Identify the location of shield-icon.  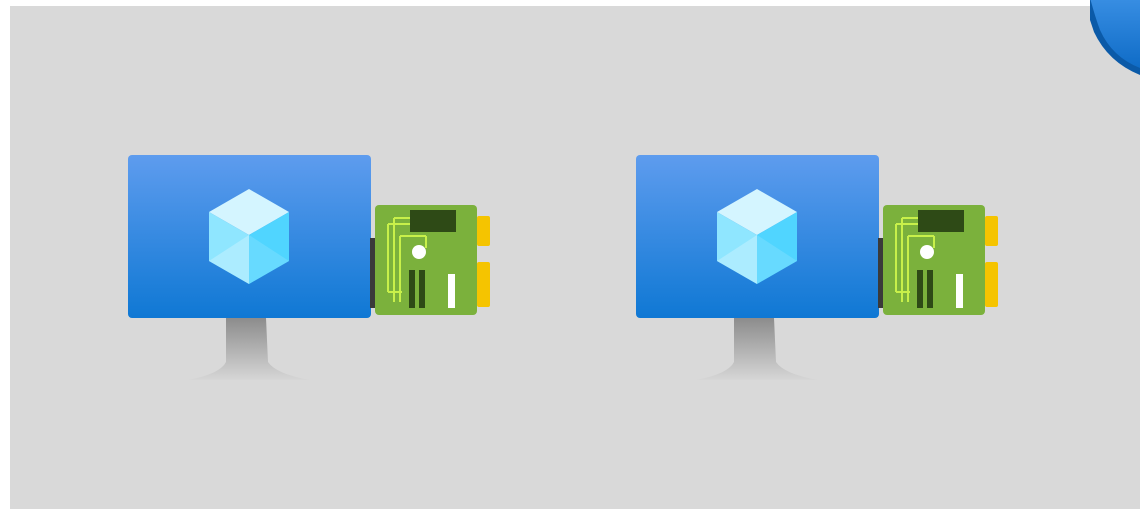
(1115, 37).